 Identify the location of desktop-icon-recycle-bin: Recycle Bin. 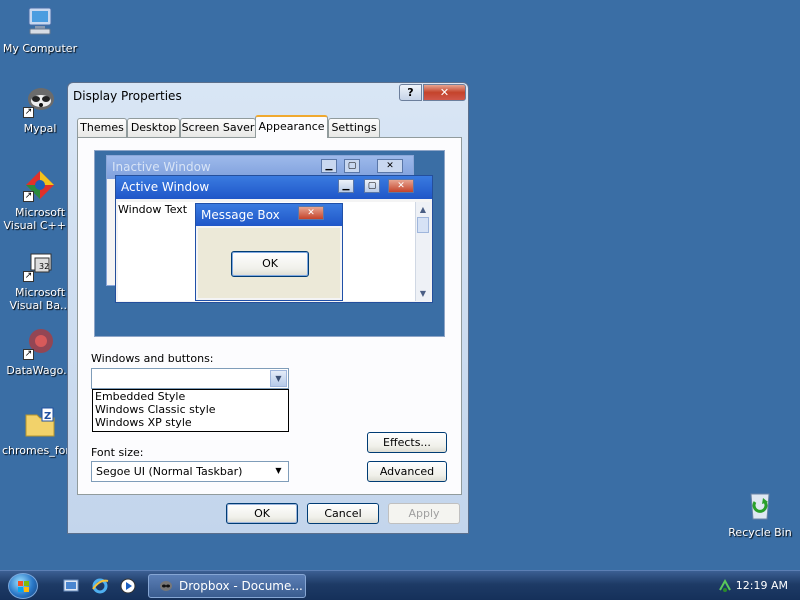
(760, 513).